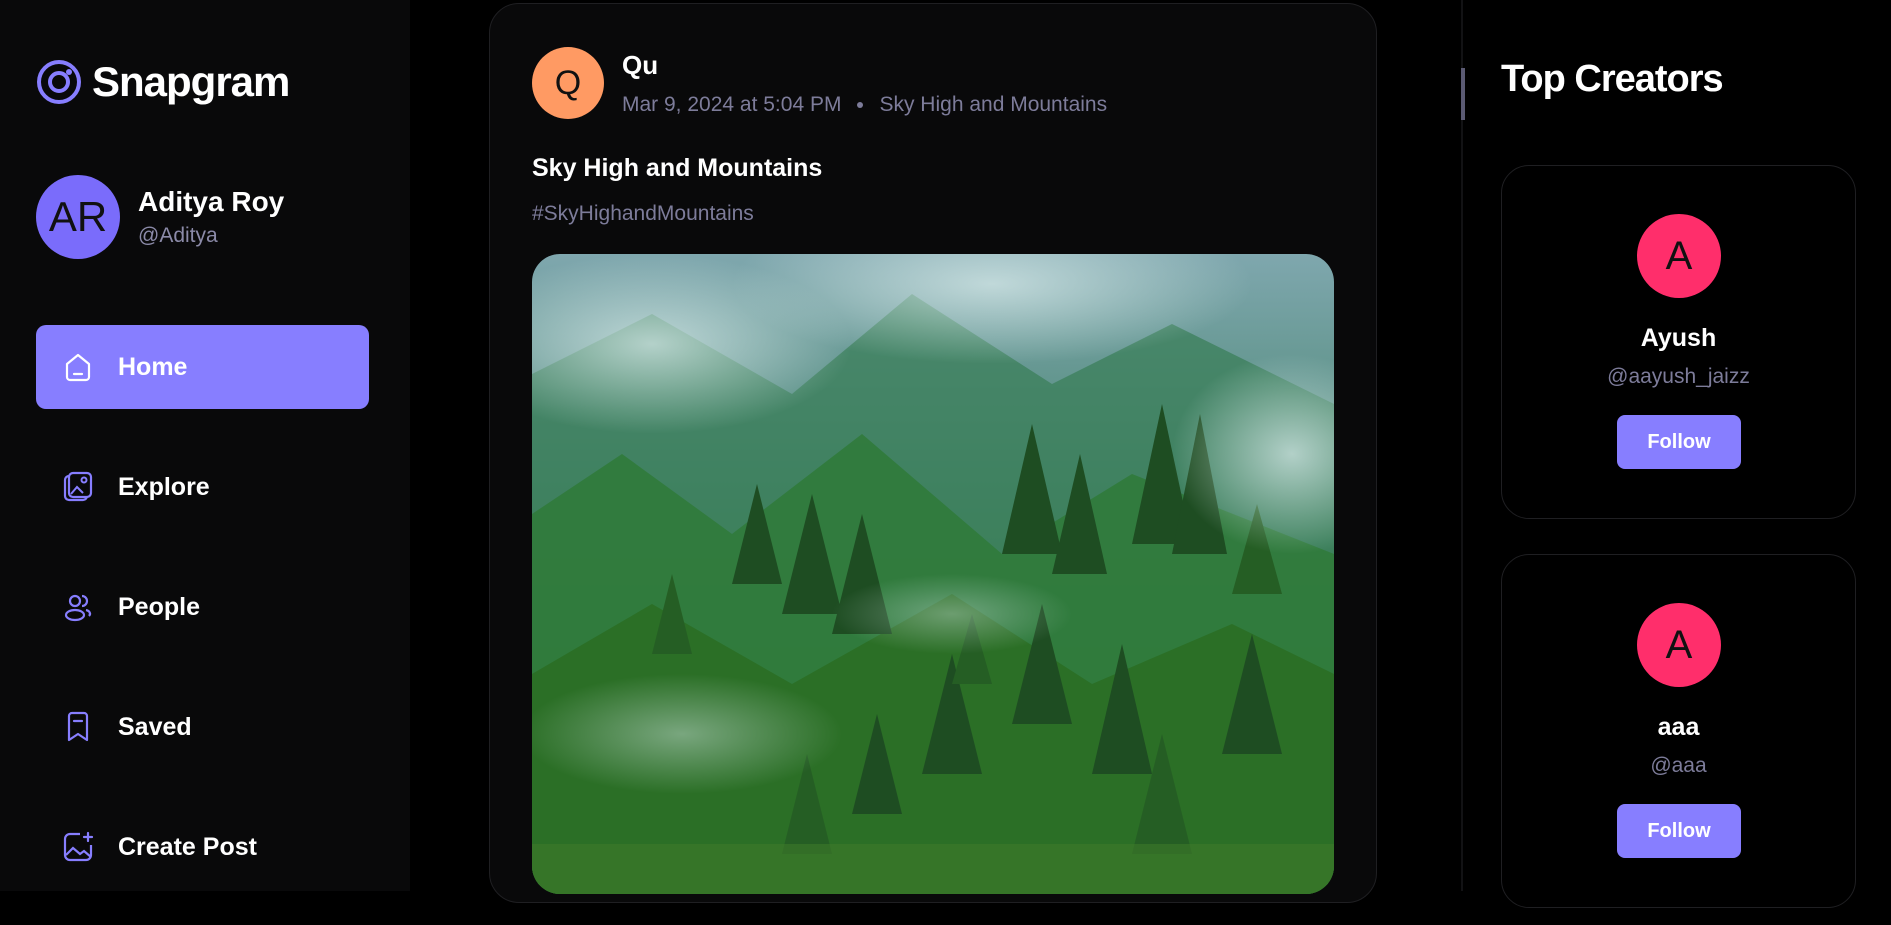 Image resolution: width=1891 pixels, height=925 pixels. What do you see at coordinates (78, 727) in the screenshot?
I see `bookmark-icon` at bounding box center [78, 727].